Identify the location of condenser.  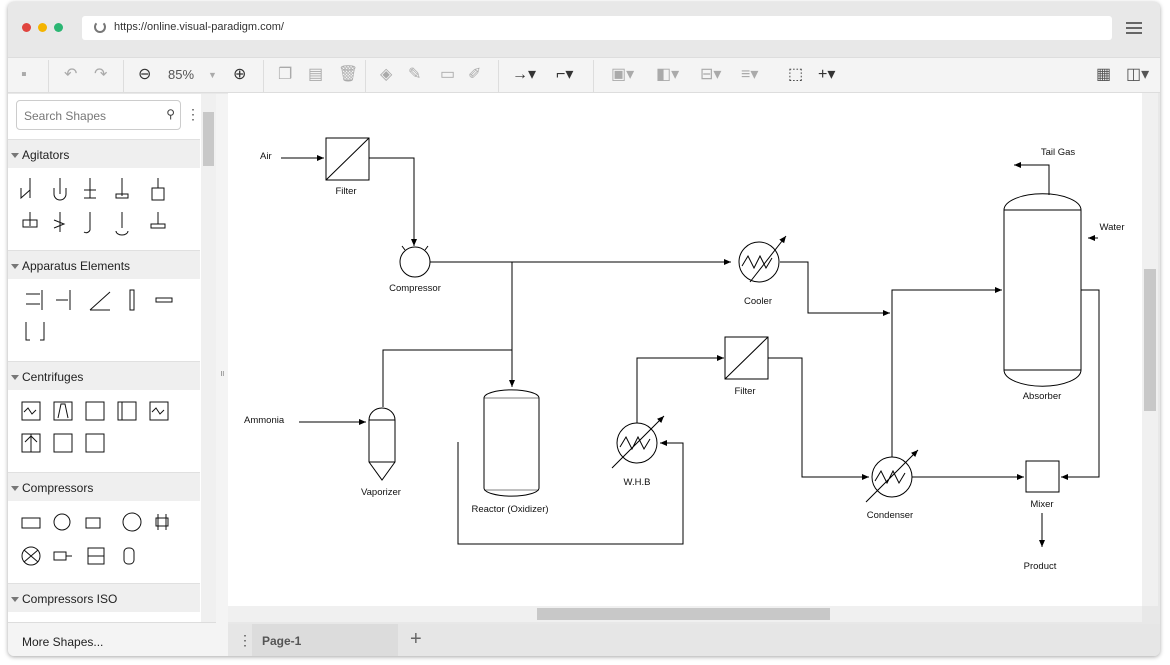
(892, 477).